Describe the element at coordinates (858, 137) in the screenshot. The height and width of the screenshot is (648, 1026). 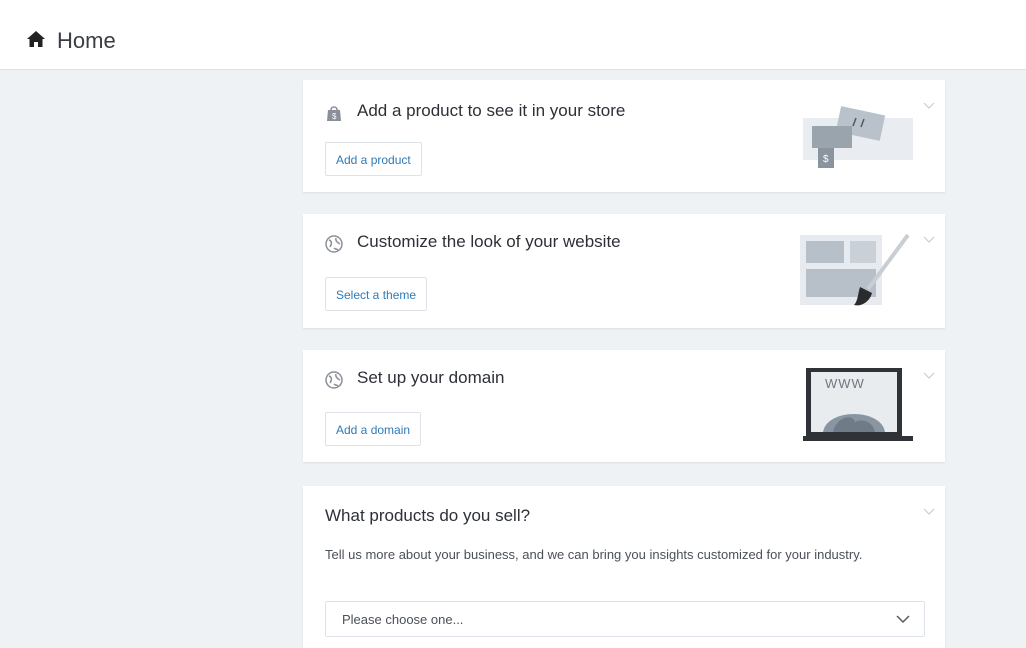
I see `price-tag-illustration: $` at that location.